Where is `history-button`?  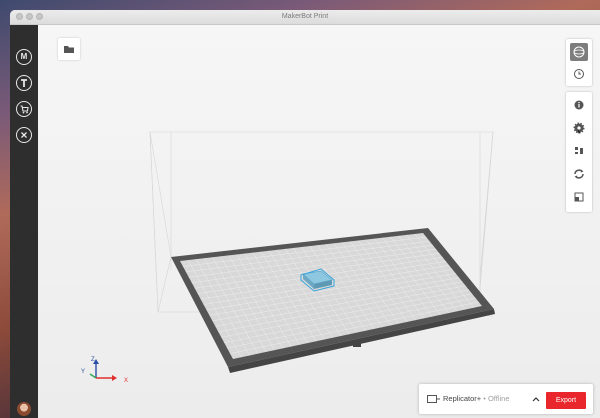 history-button is located at coordinates (579, 74).